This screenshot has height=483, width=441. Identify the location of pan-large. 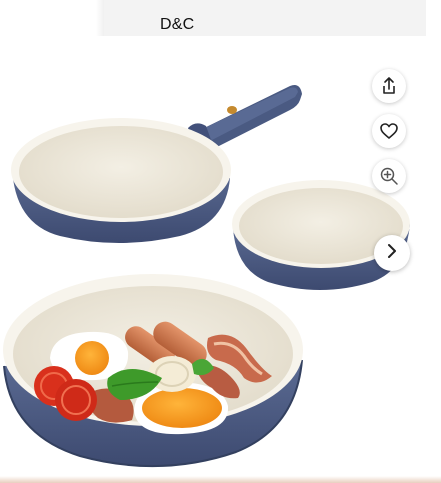
(121, 180).